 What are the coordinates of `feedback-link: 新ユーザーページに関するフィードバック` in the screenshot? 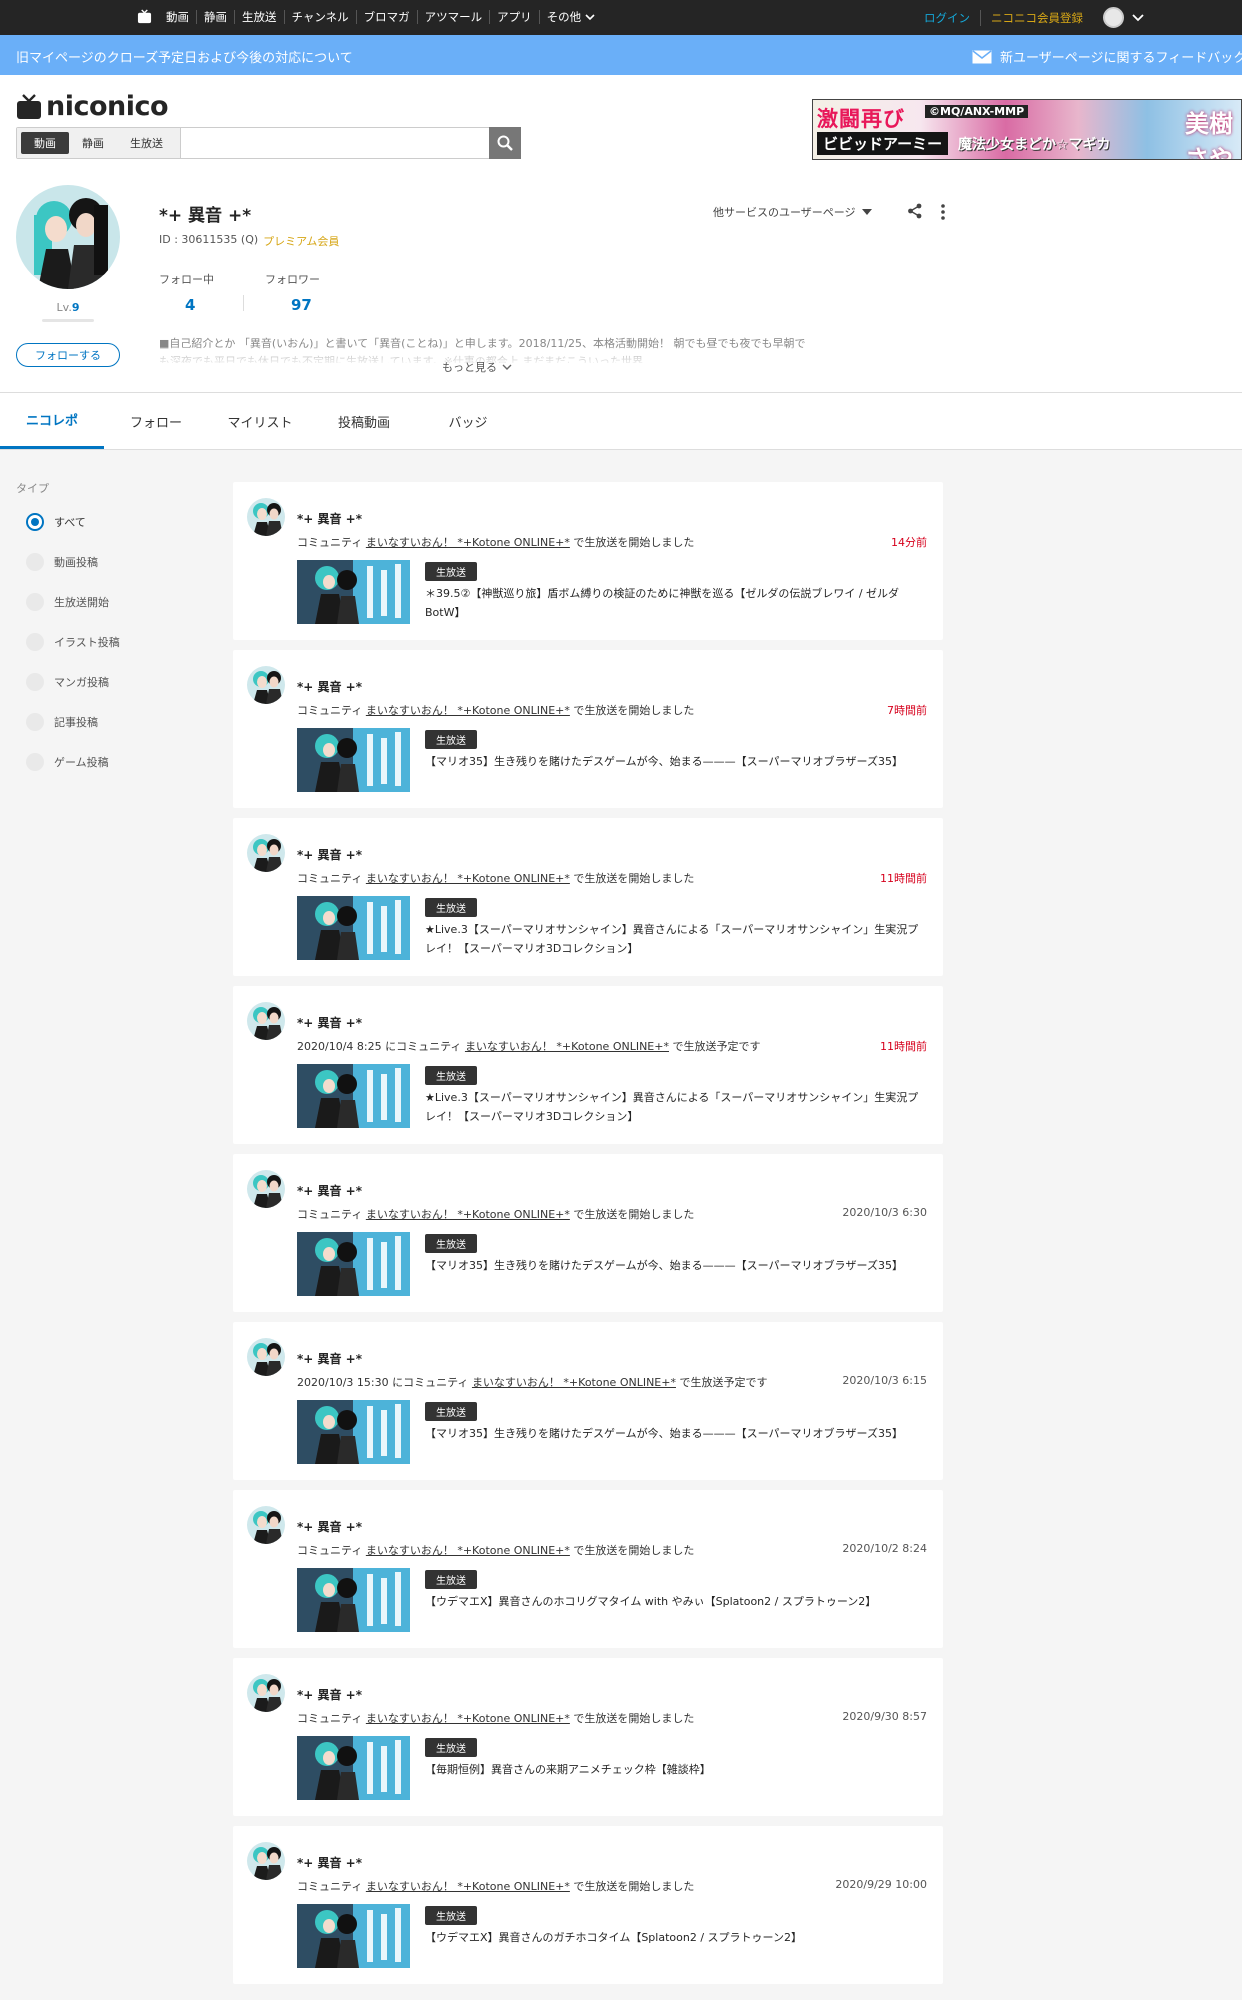 It's located at (1107, 56).